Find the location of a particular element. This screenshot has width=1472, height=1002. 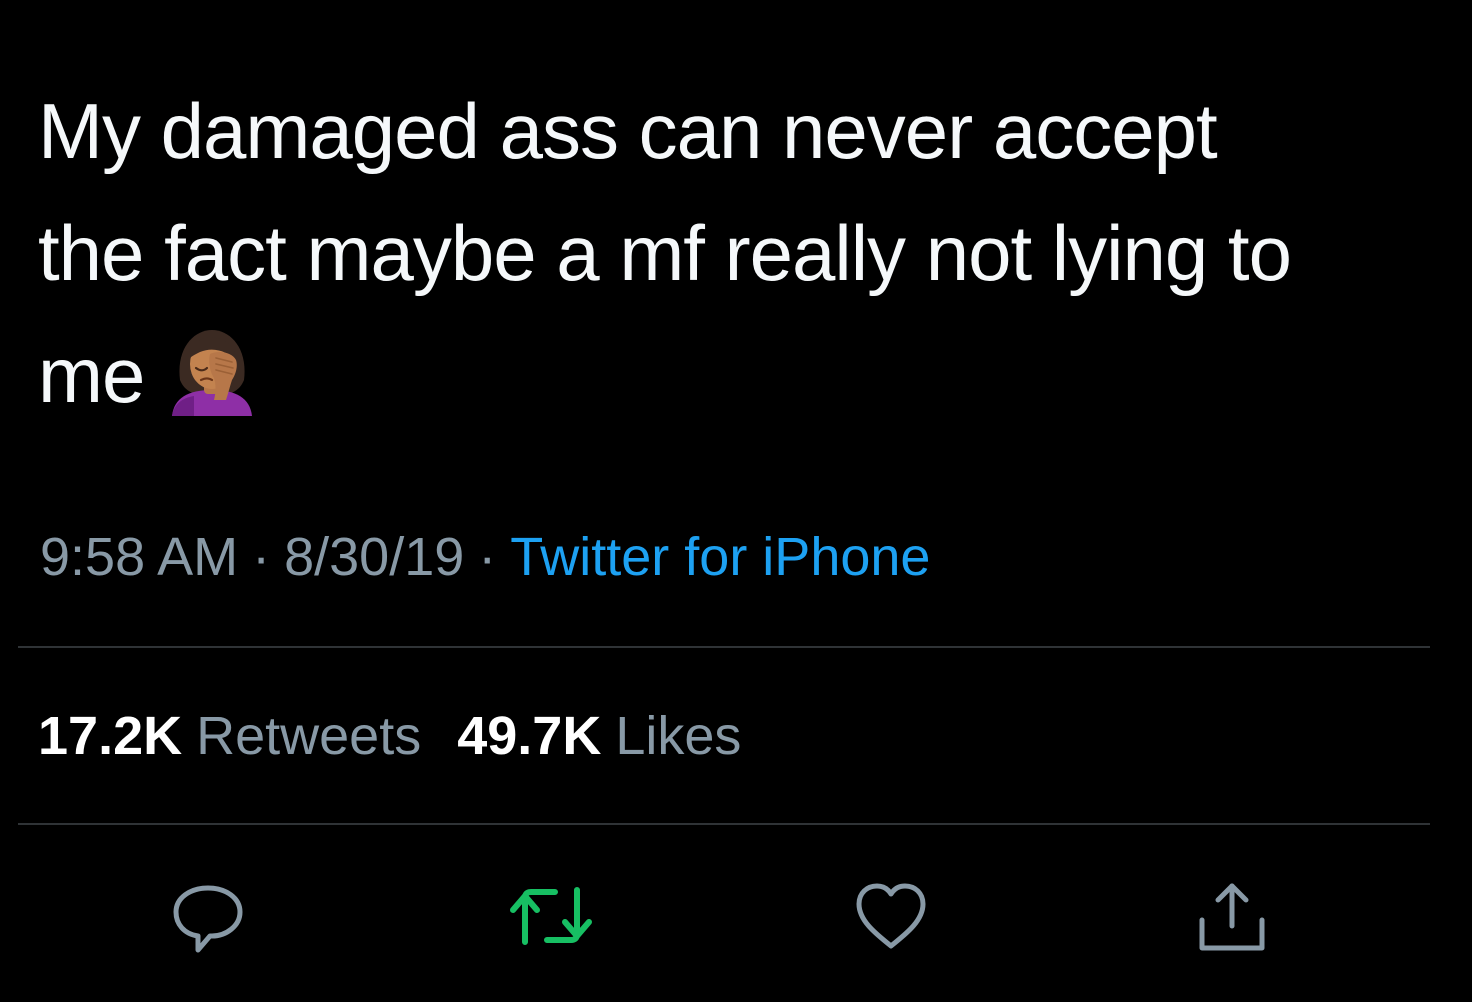

reply-bubble-icon is located at coordinates (208, 919).